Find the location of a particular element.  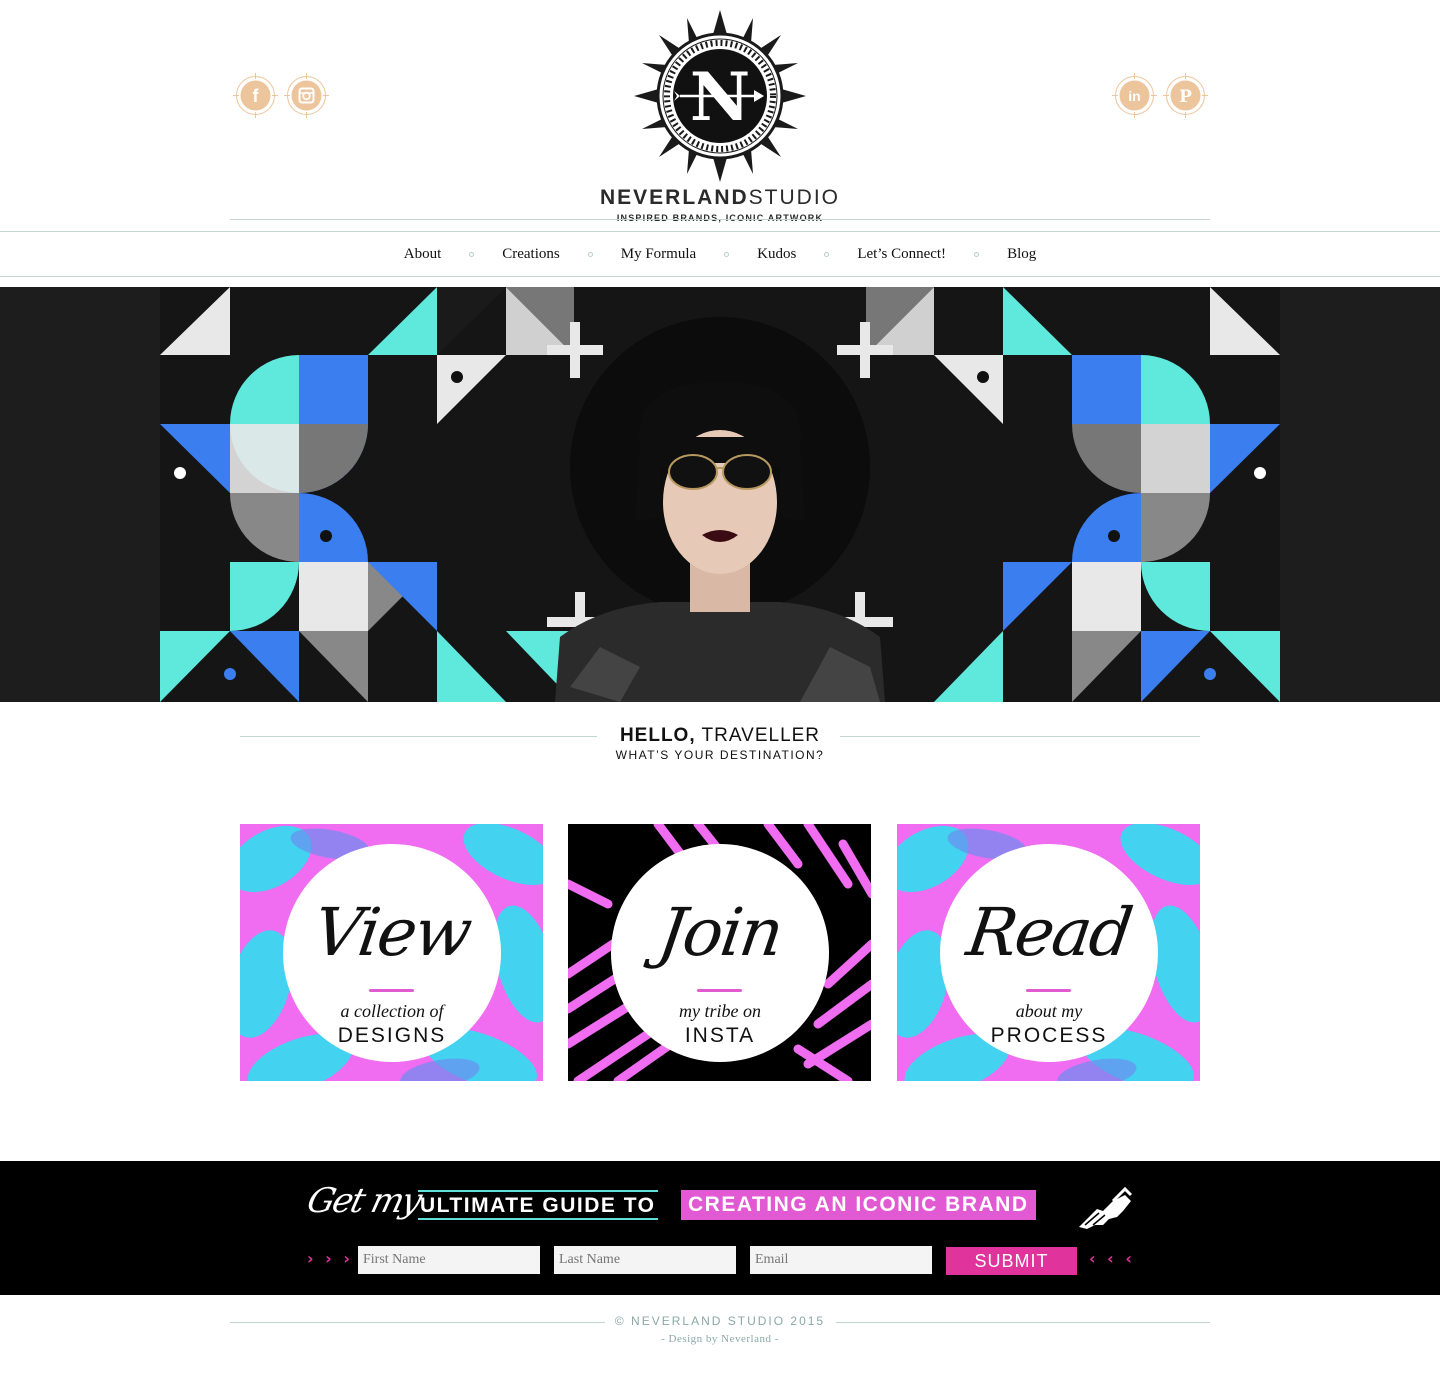

pointing-hand-icon is located at coordinates (1106, 1207).